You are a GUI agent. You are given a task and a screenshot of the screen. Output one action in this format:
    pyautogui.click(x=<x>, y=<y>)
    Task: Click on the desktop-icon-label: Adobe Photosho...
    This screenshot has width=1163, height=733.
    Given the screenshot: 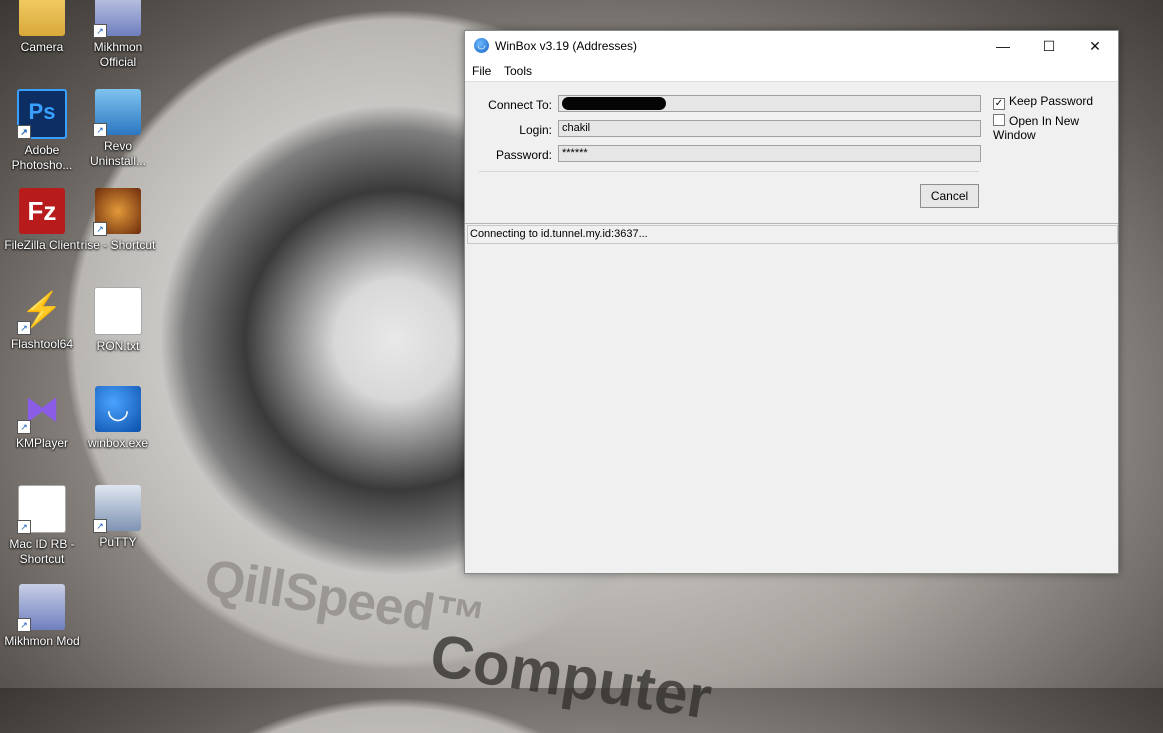 What is the action you would take?
    pyautogui.click(x=42, y=157)
    